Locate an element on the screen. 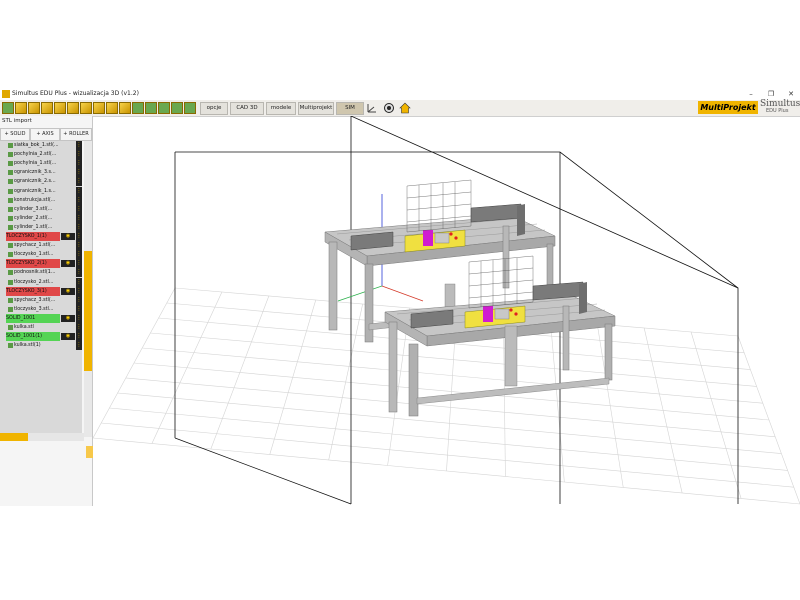 Image resolution: width=800 pixels, height=600 pixels. axes-icon is located at coordinates (372, 108).